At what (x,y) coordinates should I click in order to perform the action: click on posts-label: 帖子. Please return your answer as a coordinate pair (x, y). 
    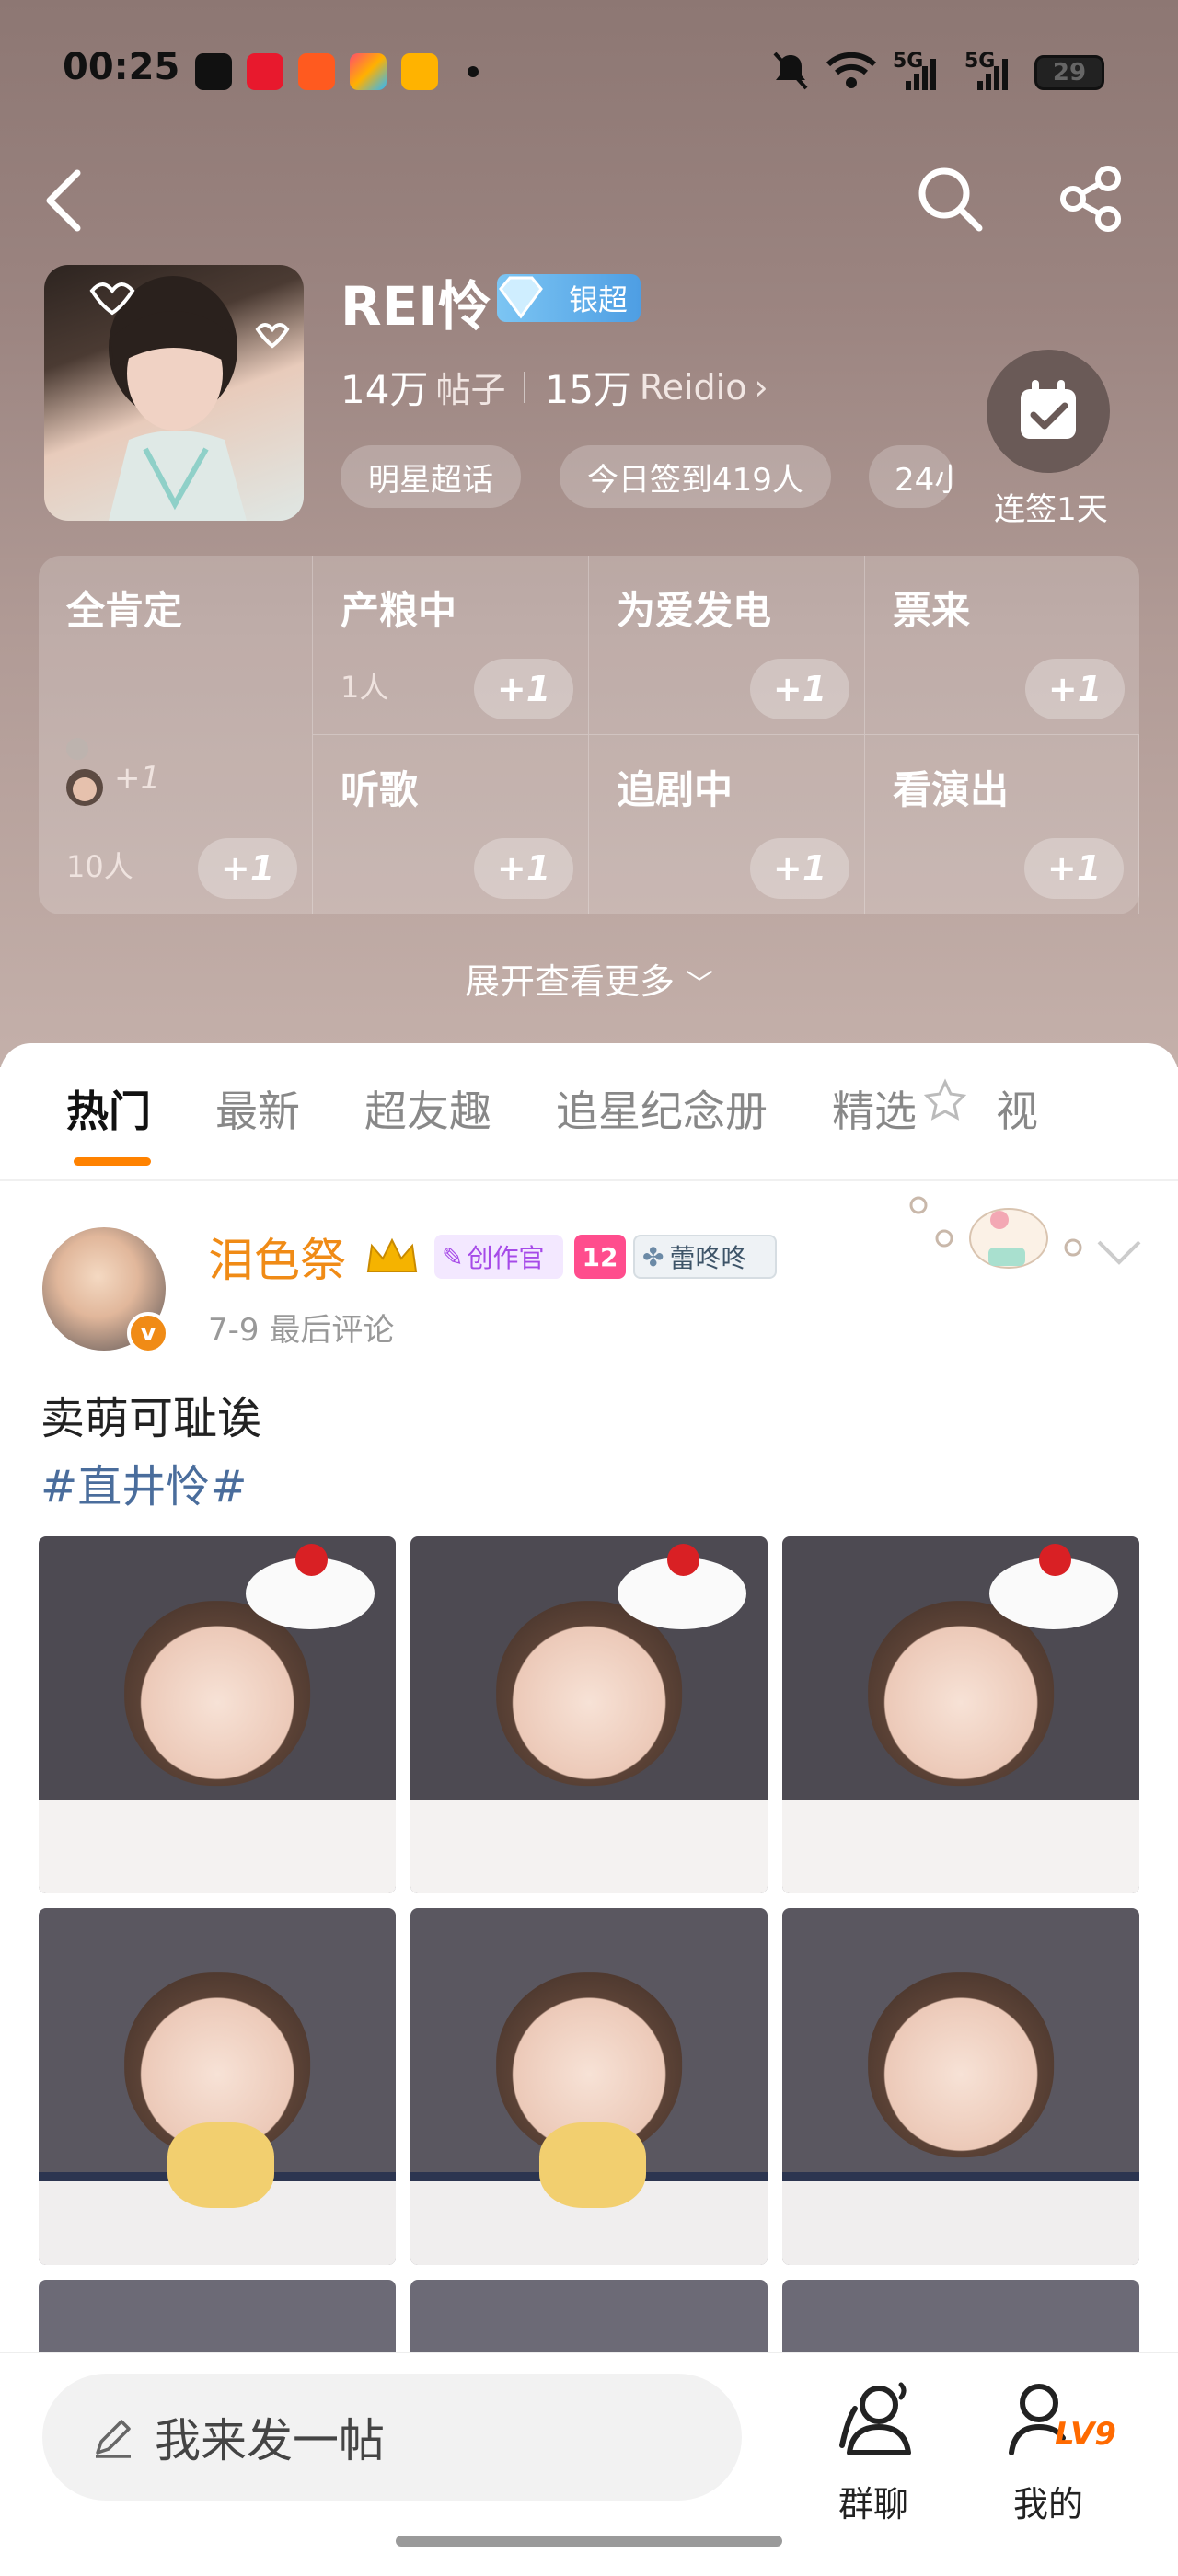
    Looking at the image, I should click on (470, 390).